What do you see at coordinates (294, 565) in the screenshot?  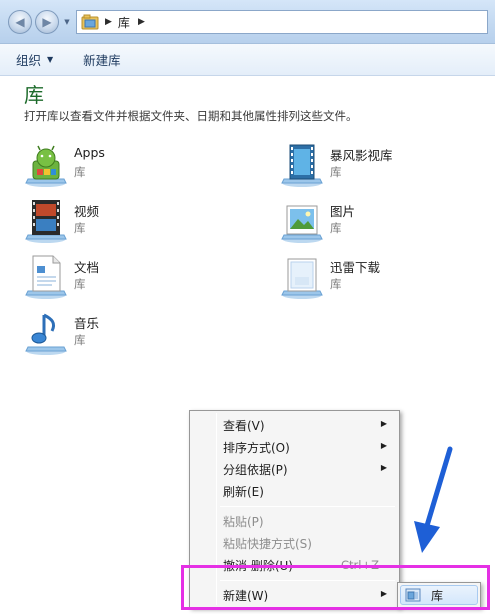 I see `menu-item-undo-delete: 撤消 删除(U) Ctrl+Z` at bounding box center [294, 565].